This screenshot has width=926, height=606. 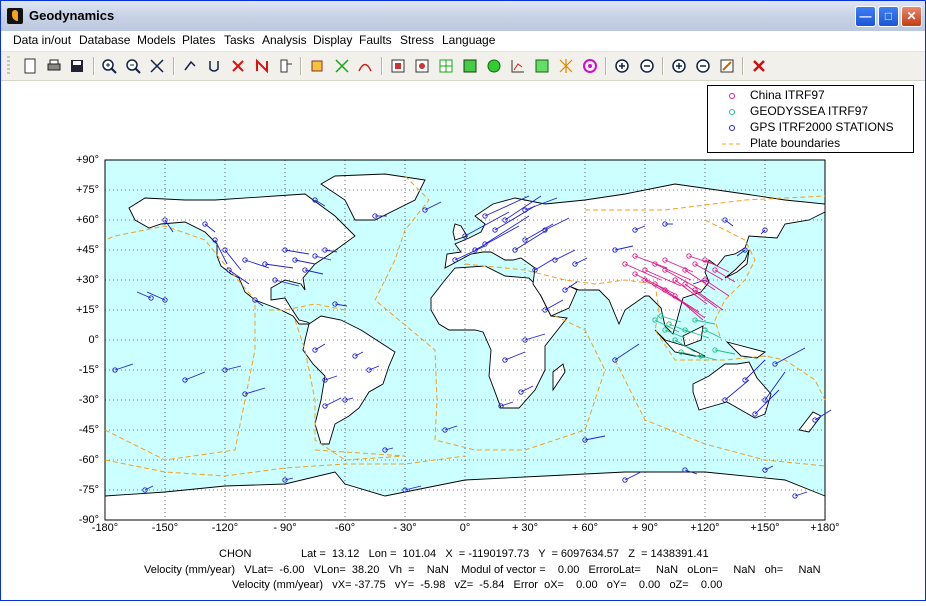 I want to click on y-tick-label: 0°, so click(x=93, y=340).